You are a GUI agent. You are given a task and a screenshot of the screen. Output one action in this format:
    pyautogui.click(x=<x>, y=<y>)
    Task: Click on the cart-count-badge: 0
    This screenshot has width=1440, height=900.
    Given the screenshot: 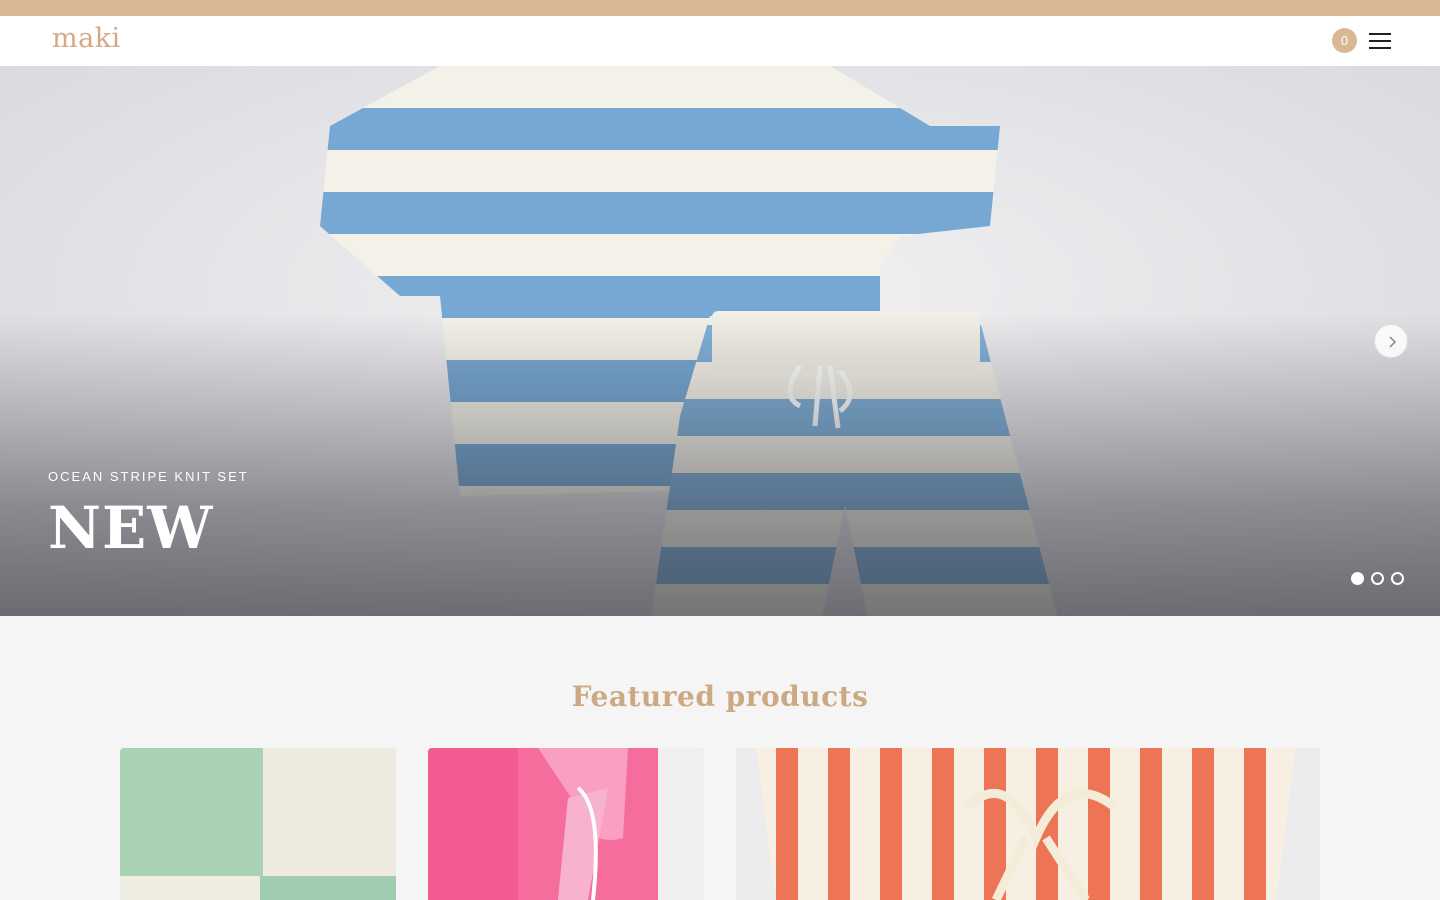 What is the action you would take?
    pyautogui.click(x=1344, y=40)
    